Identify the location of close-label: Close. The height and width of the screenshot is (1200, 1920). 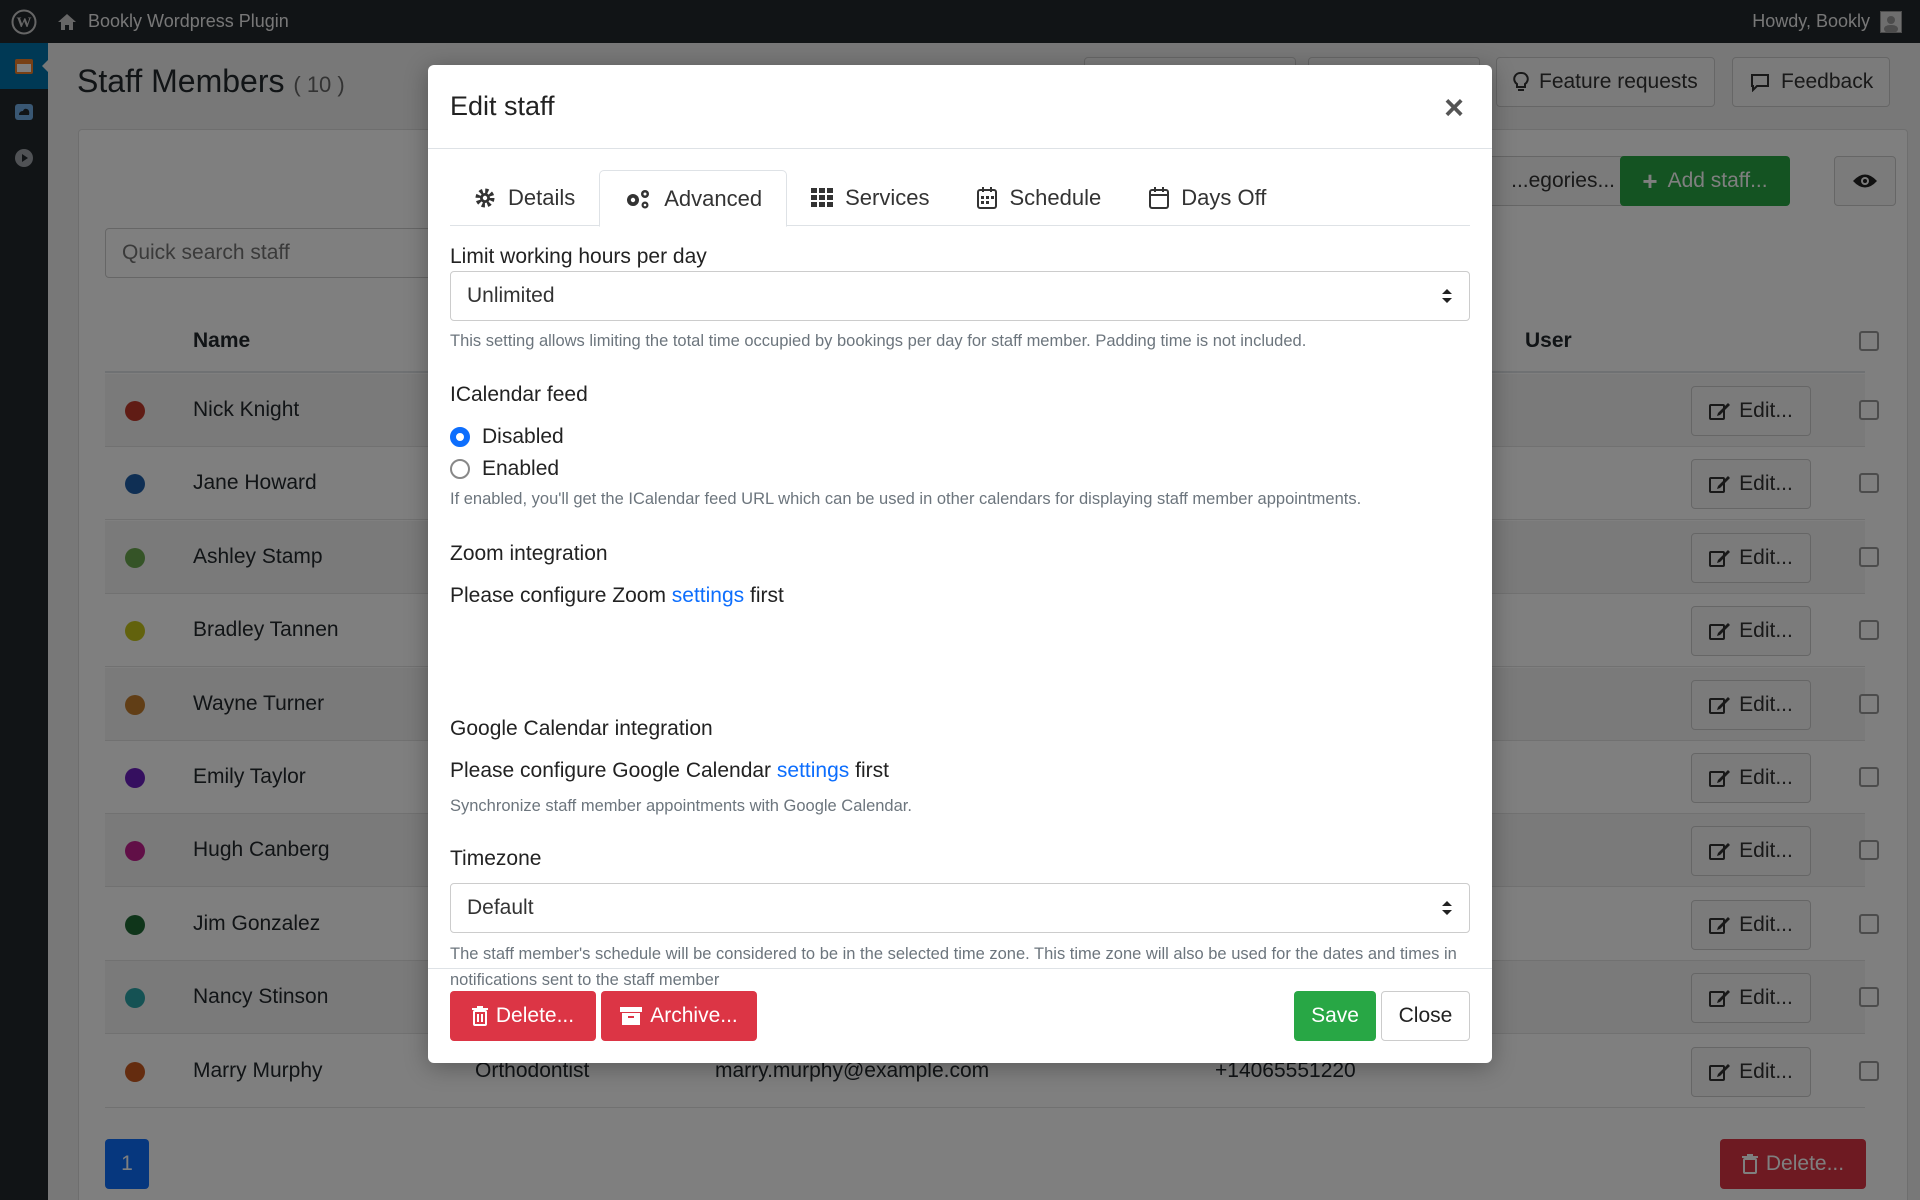
(1425, 1015).